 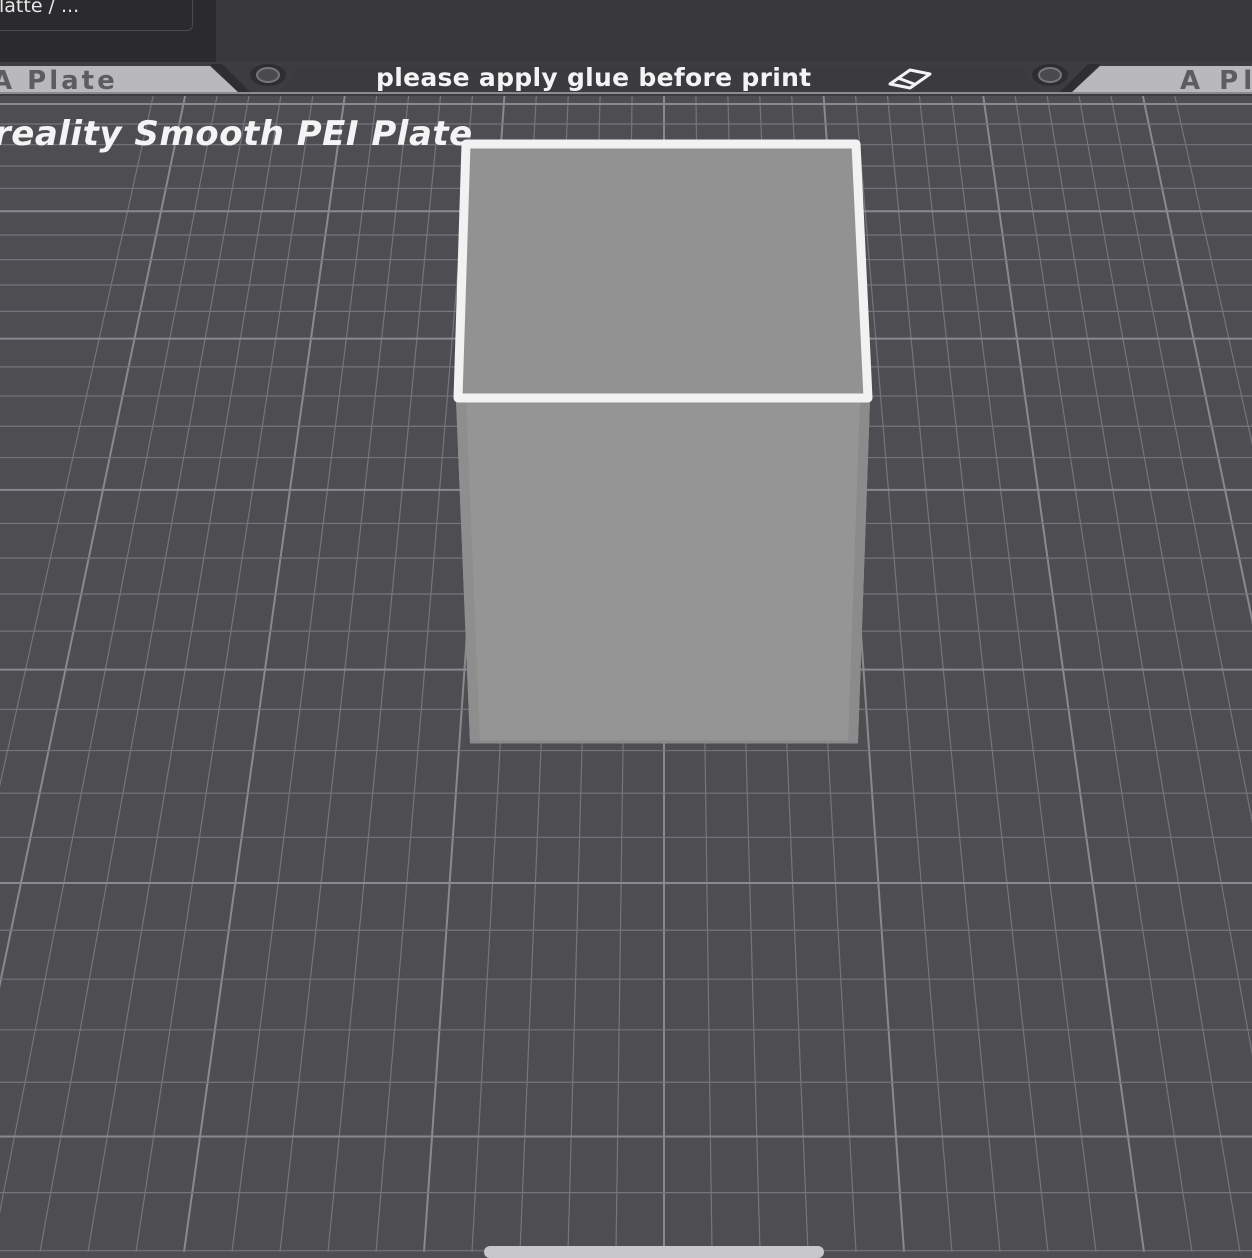 I want to click on model-inner-face, so click(x=663, y=271).